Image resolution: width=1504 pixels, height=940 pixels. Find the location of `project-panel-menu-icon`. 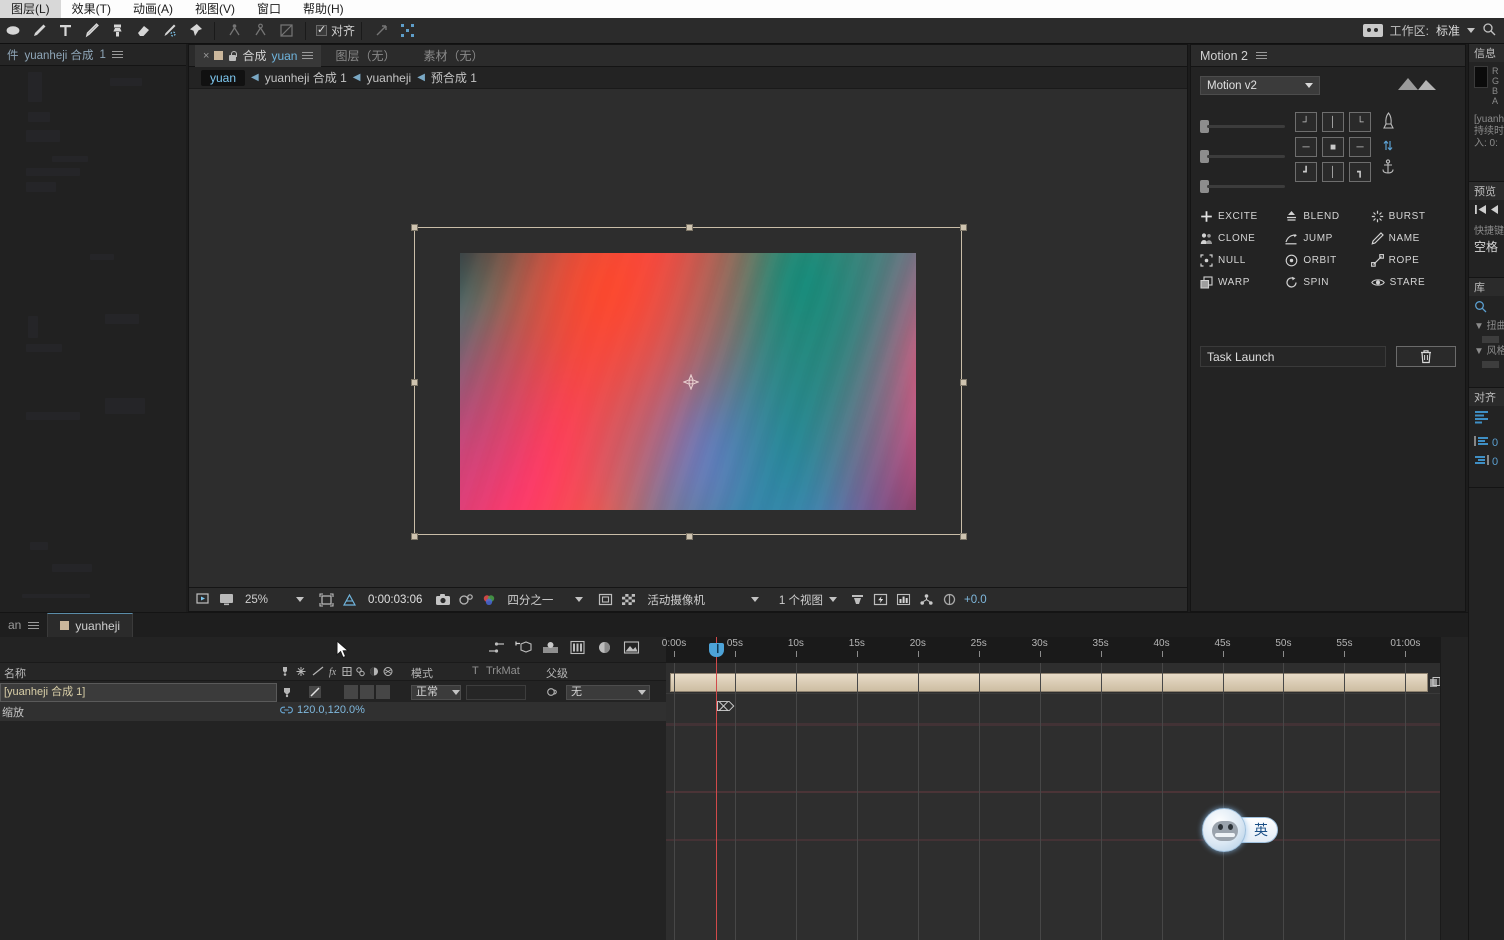

project-panel-menu-icon is located at coordinates (117, 54).